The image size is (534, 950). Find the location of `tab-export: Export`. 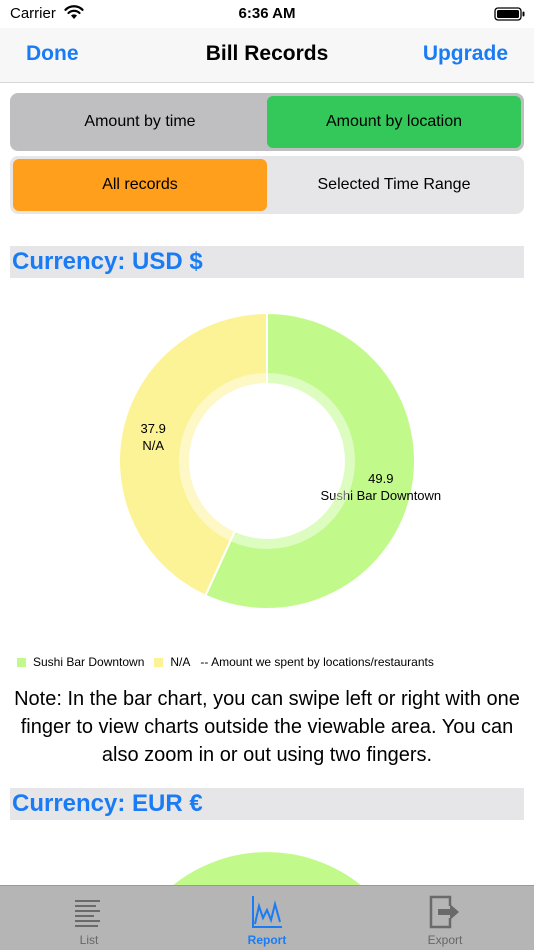

tab-export: Export is located at coordinates (445, 918).